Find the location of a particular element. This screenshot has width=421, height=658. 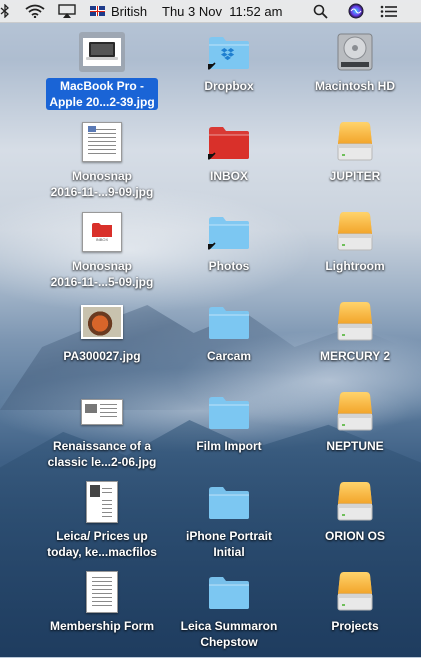

desktop-item: Lightroom is located at coordinates (354, 253).